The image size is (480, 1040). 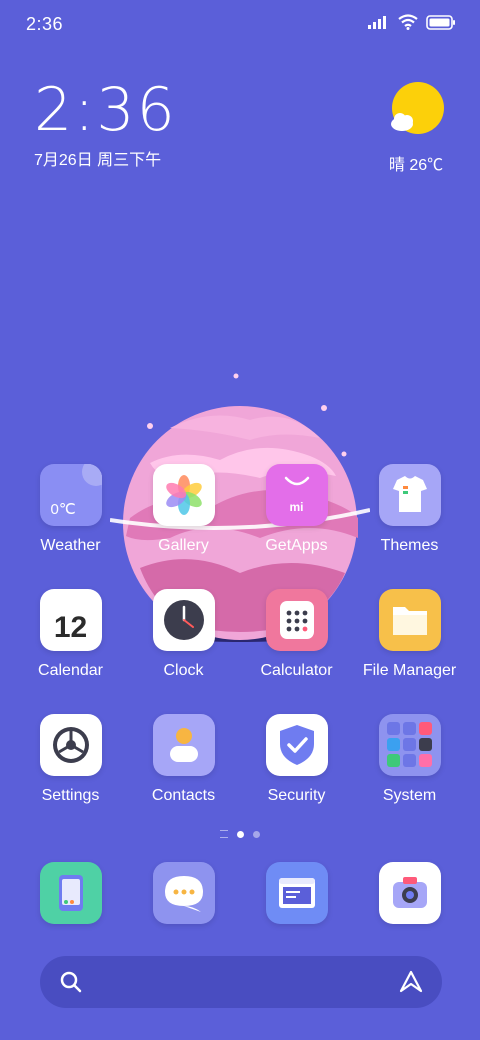 I want to click on page-indicator, so click(x=240, y=834).